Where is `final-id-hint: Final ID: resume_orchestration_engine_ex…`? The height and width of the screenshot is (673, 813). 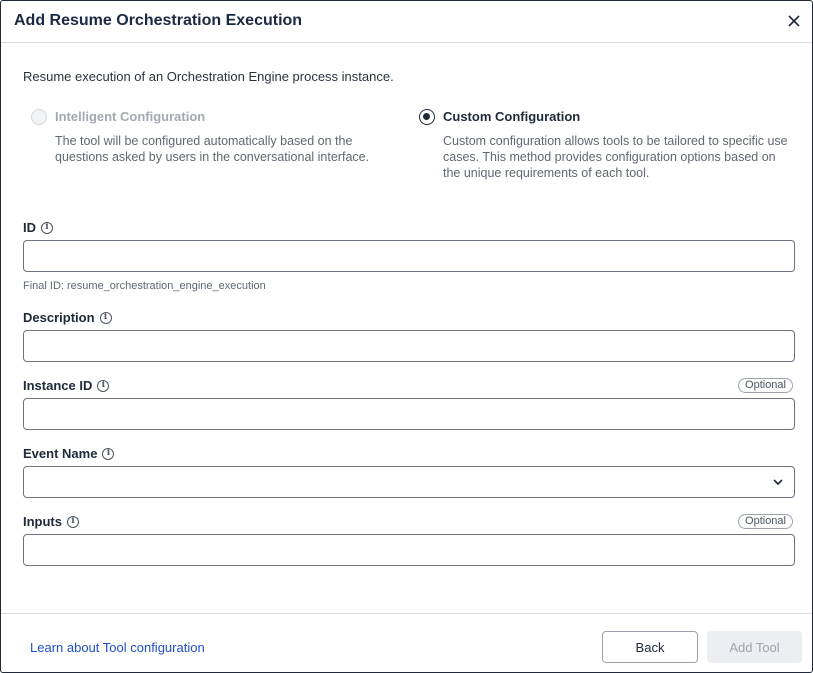 final-id-hint: Final ID: resume_orchestration_engine_ex… is located at coordinates (144, 286).